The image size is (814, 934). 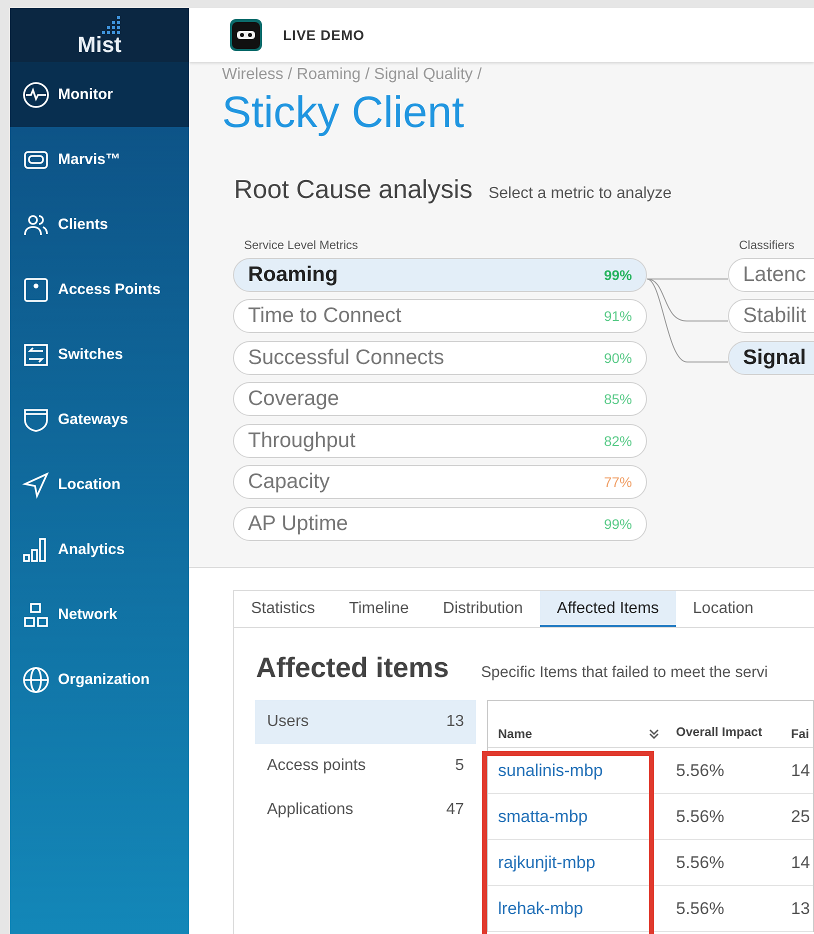 I want to click on table-cell-text: 25, so click(x=800, y=816).